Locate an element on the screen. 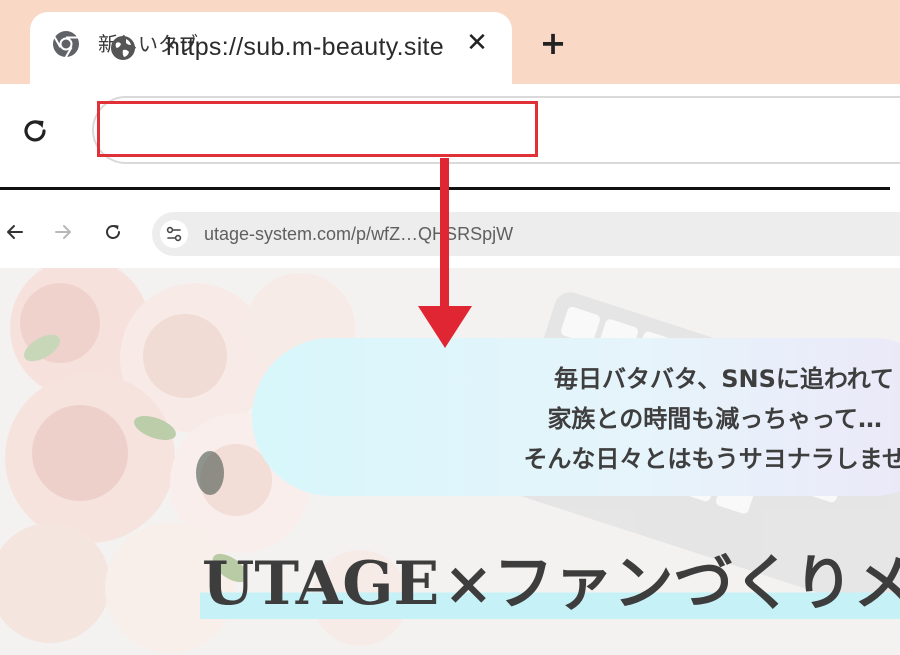 This screenshot has width=900, height=655. new-tab-icon: + is located at coordinates (553, 43).